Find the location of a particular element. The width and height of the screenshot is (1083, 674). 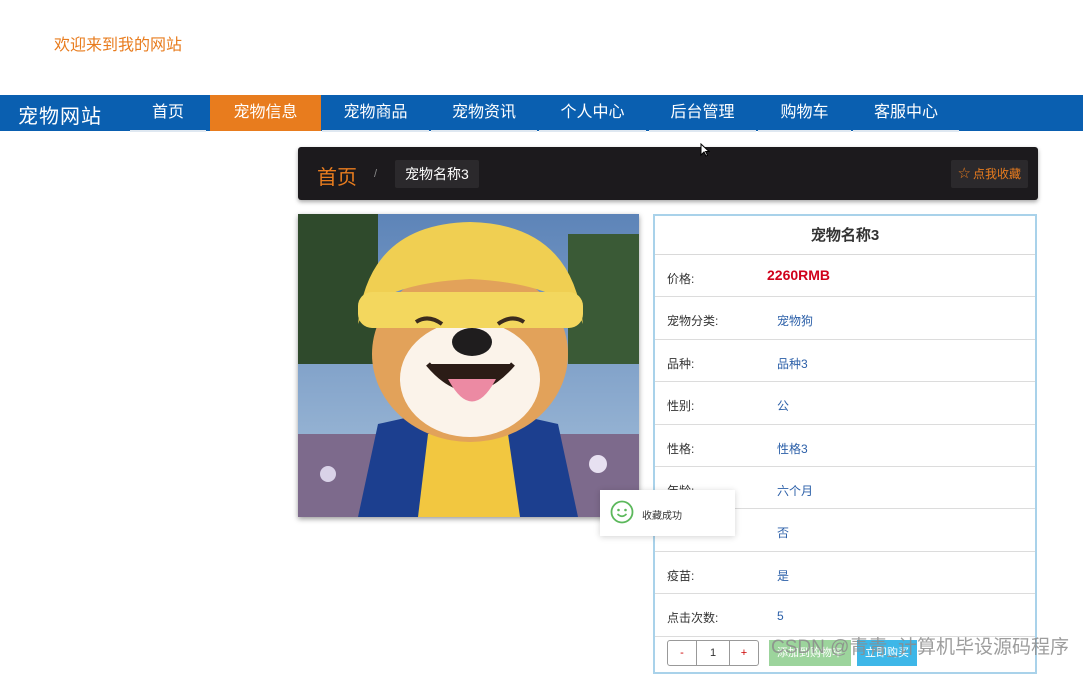

field-value: 5 is located at coordinates (780, 616).